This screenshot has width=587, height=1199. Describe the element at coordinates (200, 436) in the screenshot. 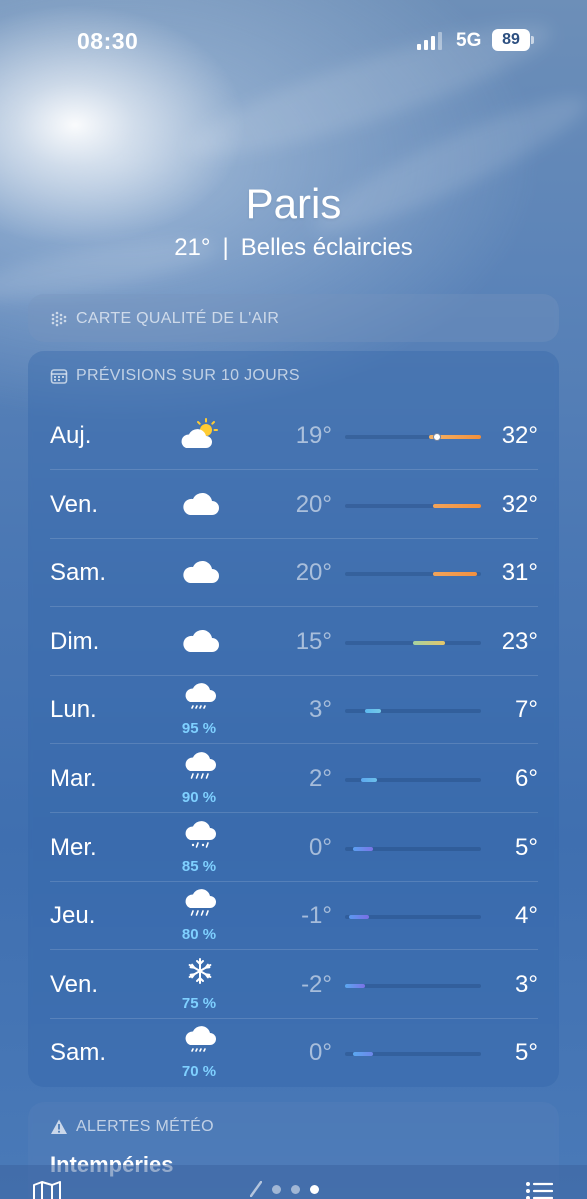

I see `sun-behind-cloud-icon` at that location.